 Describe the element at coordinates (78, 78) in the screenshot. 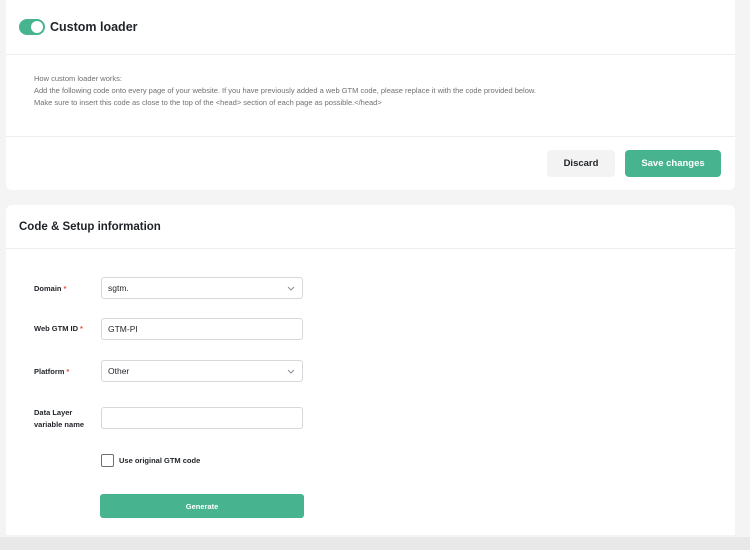

I see `instructions-line-1: How custom loader works:` at that location.